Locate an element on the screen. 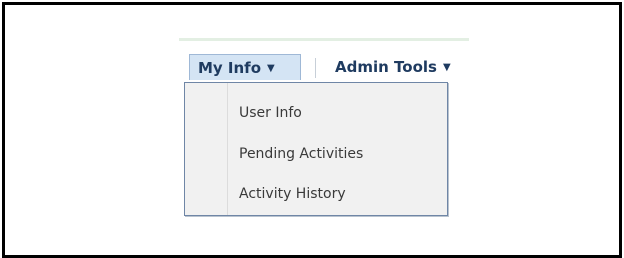 The width and height of the screenshot is (624, 258). dropdown-item-user-info: User Info is located at coordinates (270, 113).